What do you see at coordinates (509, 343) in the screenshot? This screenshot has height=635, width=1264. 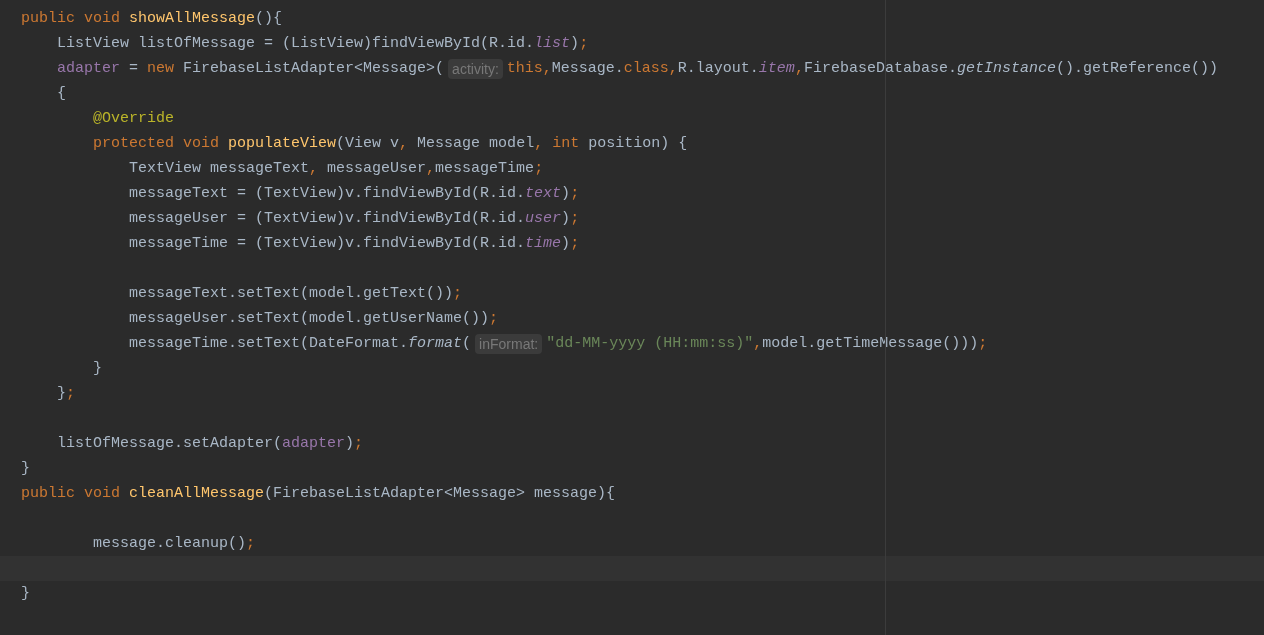 I see `parameter-hint: inFormat:` at bounding box center [509, 343].